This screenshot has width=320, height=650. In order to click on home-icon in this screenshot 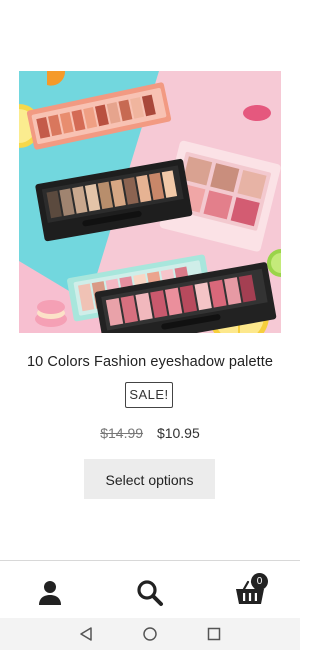, I will do `click(150, 634)`.